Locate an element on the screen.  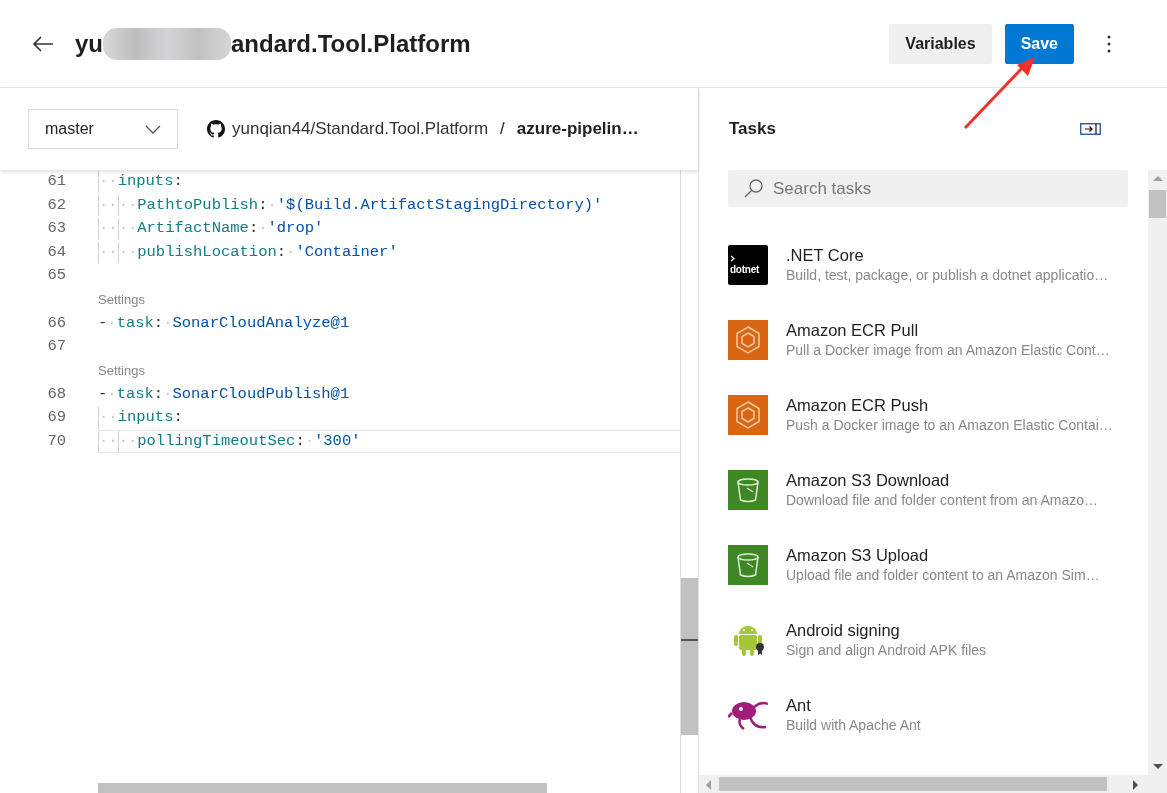
github-icon is located at coordinates (216, 129).